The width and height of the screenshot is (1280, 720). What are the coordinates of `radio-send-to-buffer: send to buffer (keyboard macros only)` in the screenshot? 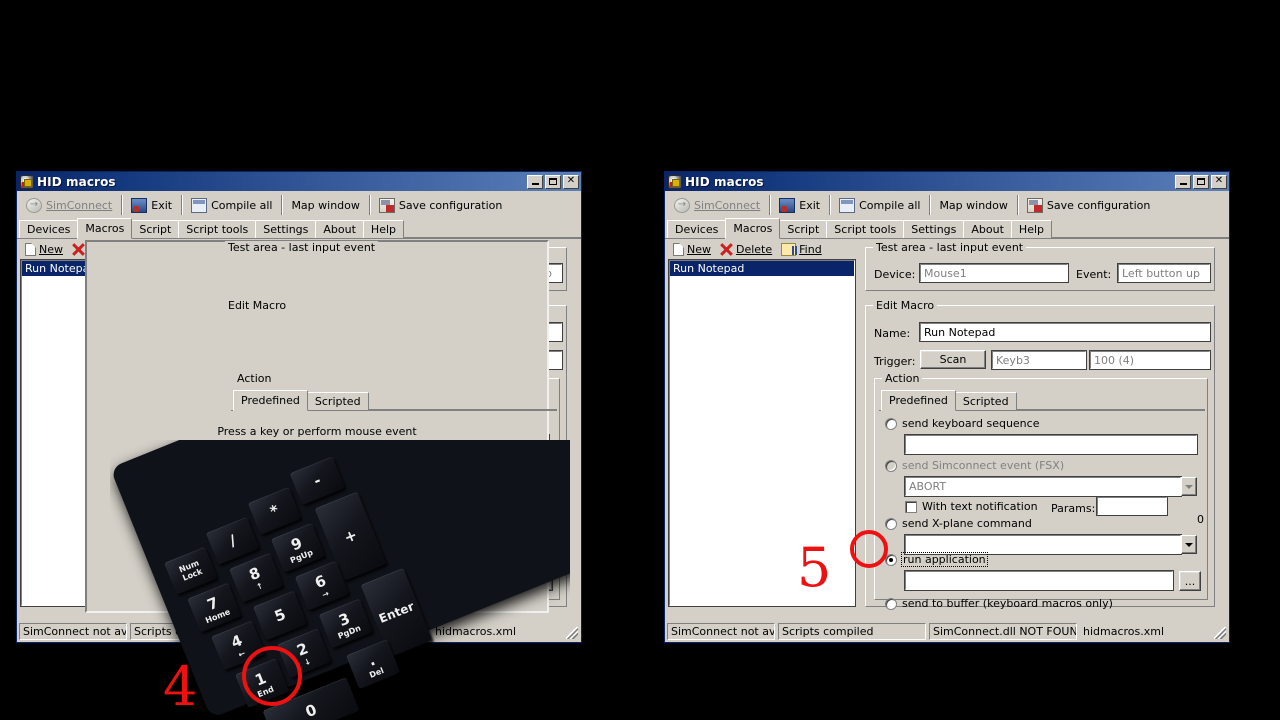 It's located at (999, 603).